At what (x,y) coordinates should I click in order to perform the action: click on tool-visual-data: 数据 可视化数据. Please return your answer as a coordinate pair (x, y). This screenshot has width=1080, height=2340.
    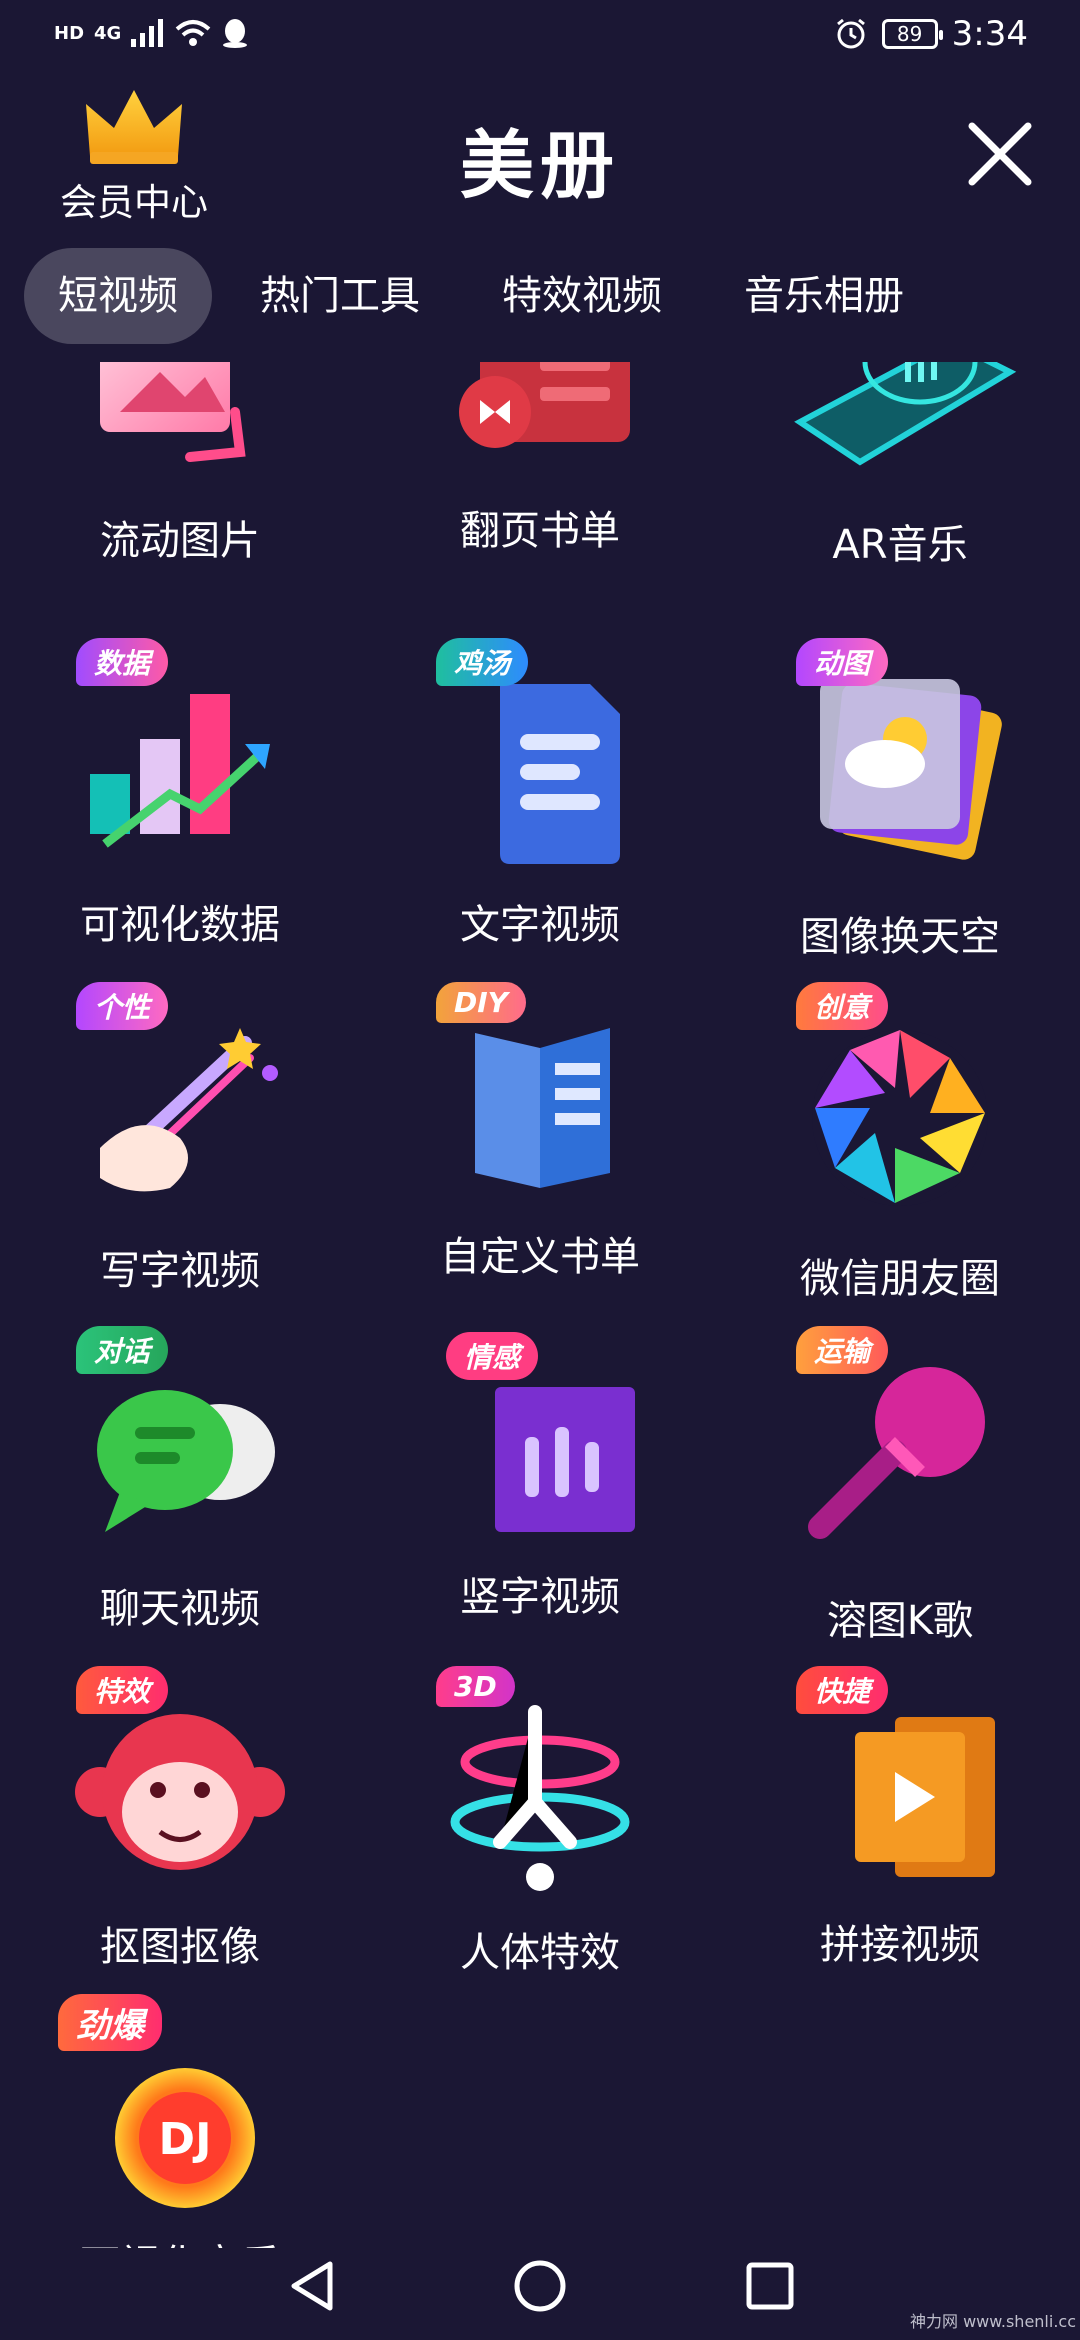
    Looking at the image, I should click on (180, 811).